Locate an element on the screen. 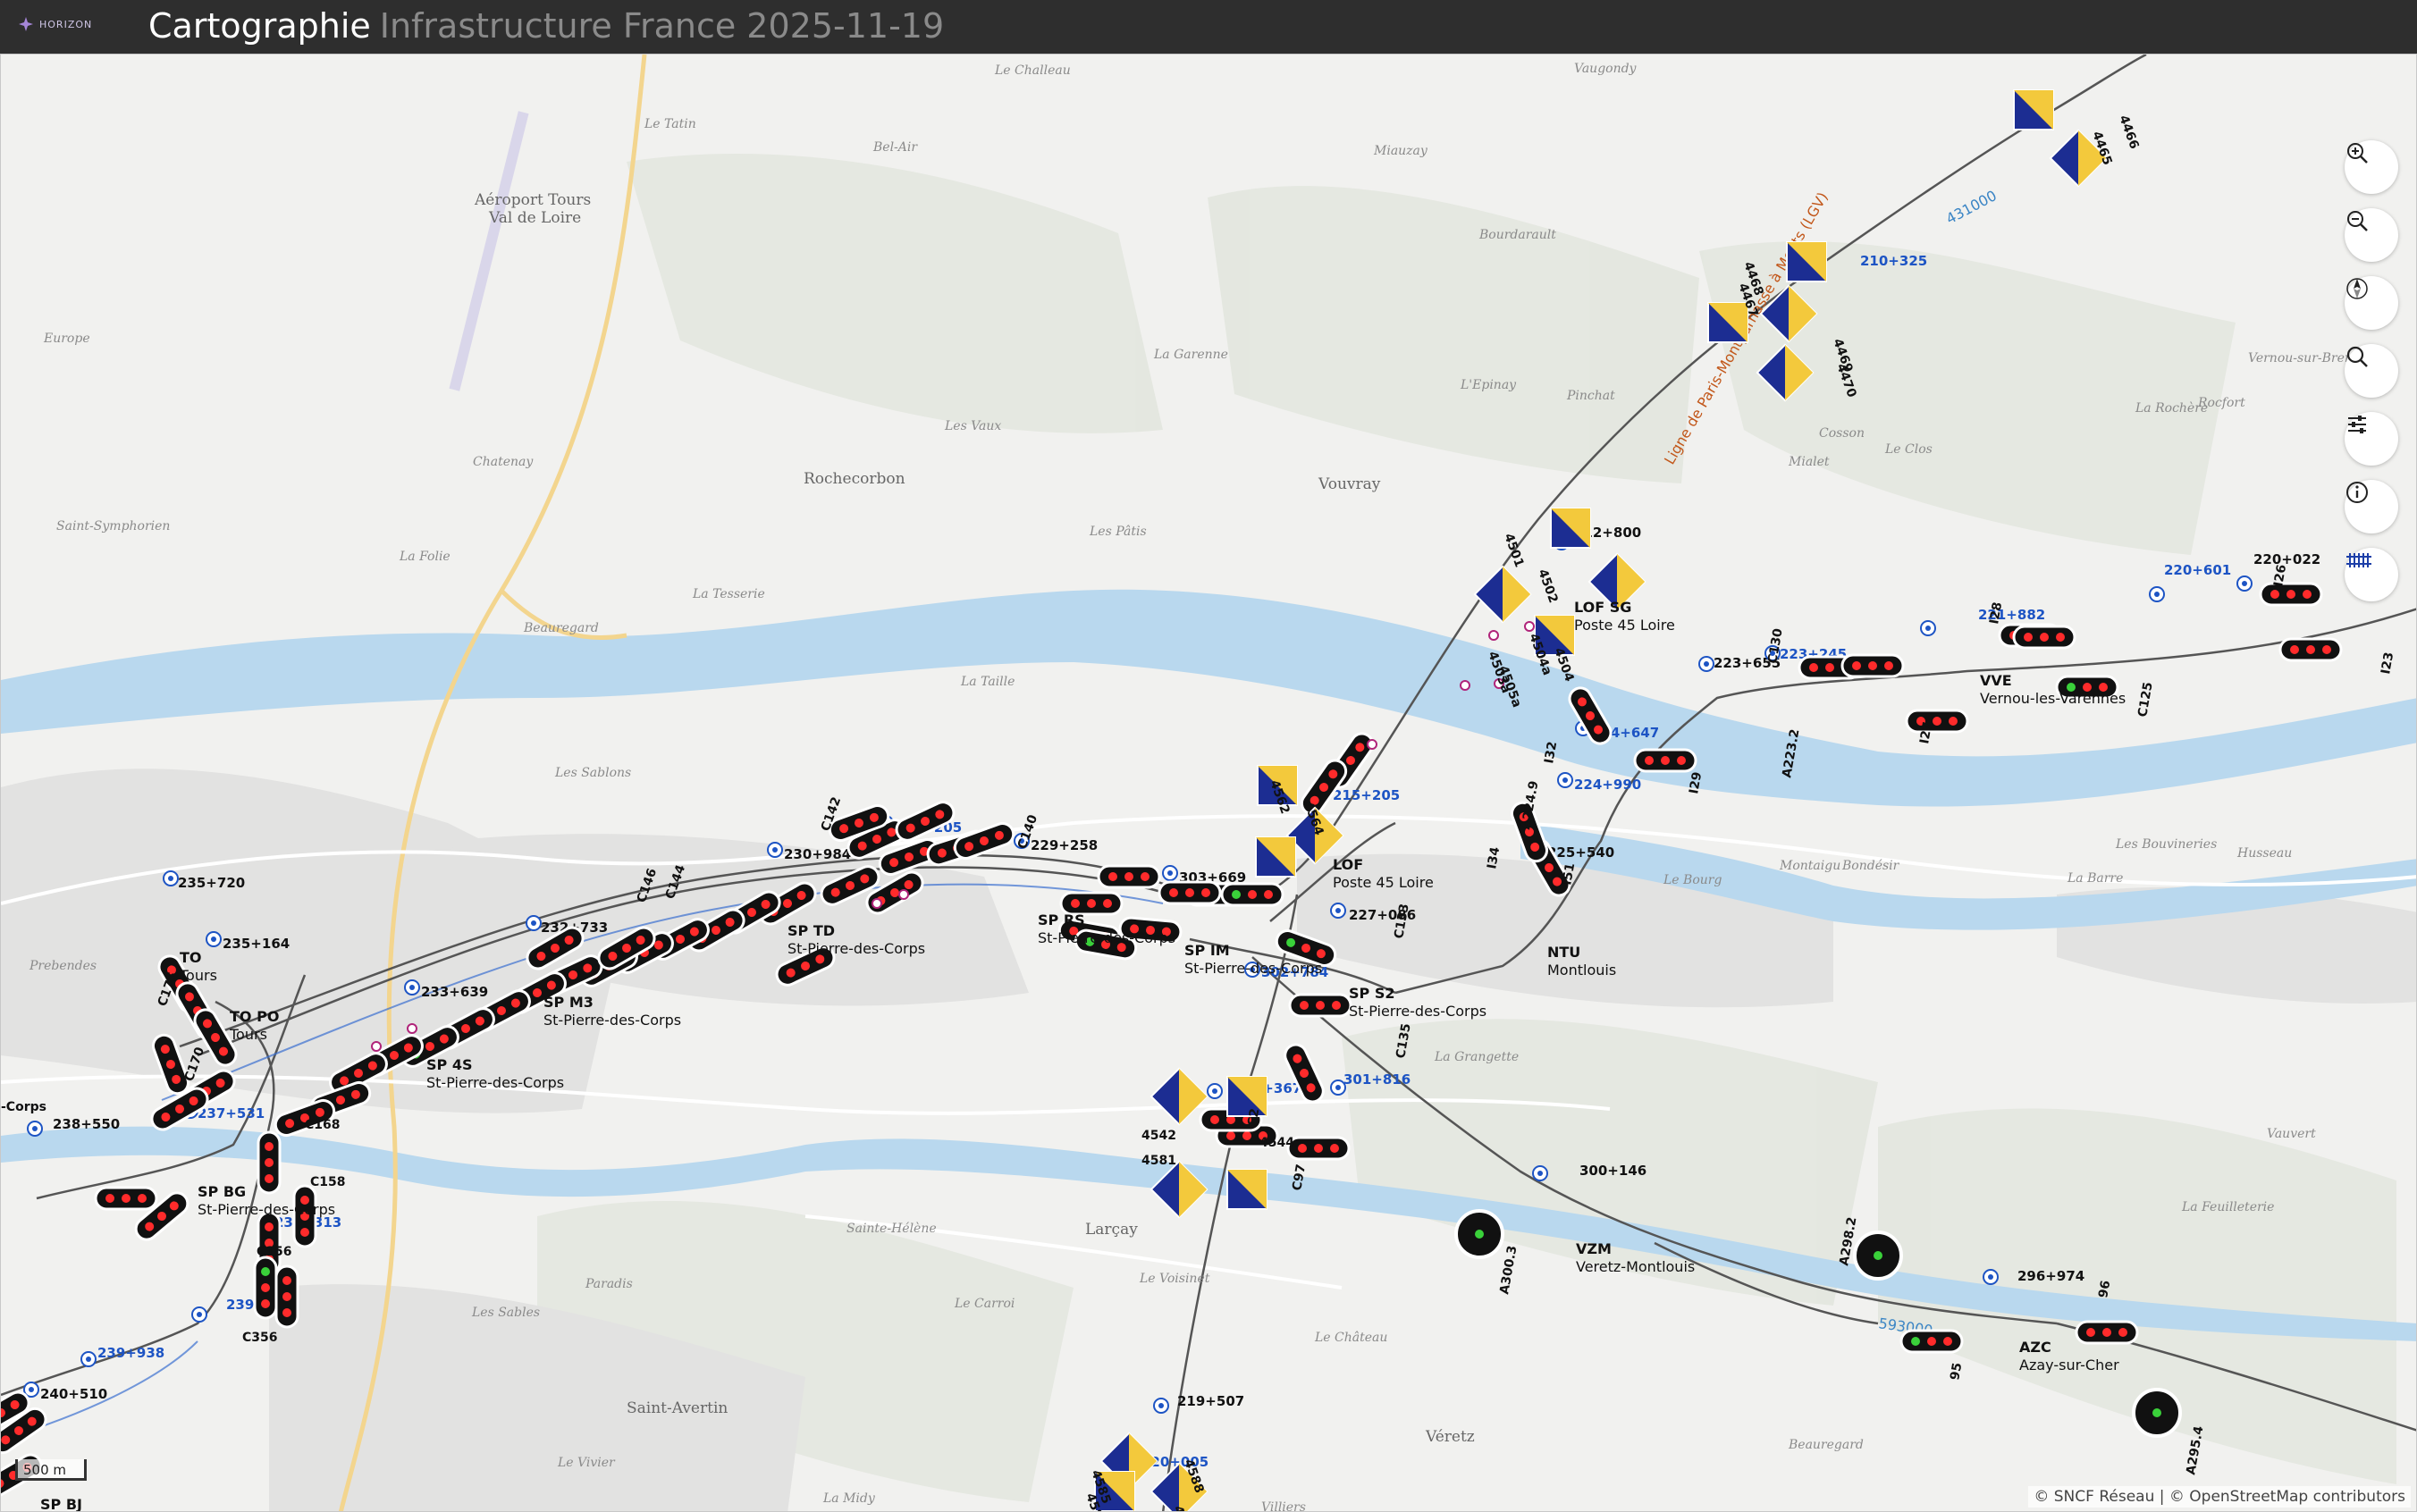 The image size is (2417, 1512). km-point-label: 239+938 is located at coordinates (131, 1353).